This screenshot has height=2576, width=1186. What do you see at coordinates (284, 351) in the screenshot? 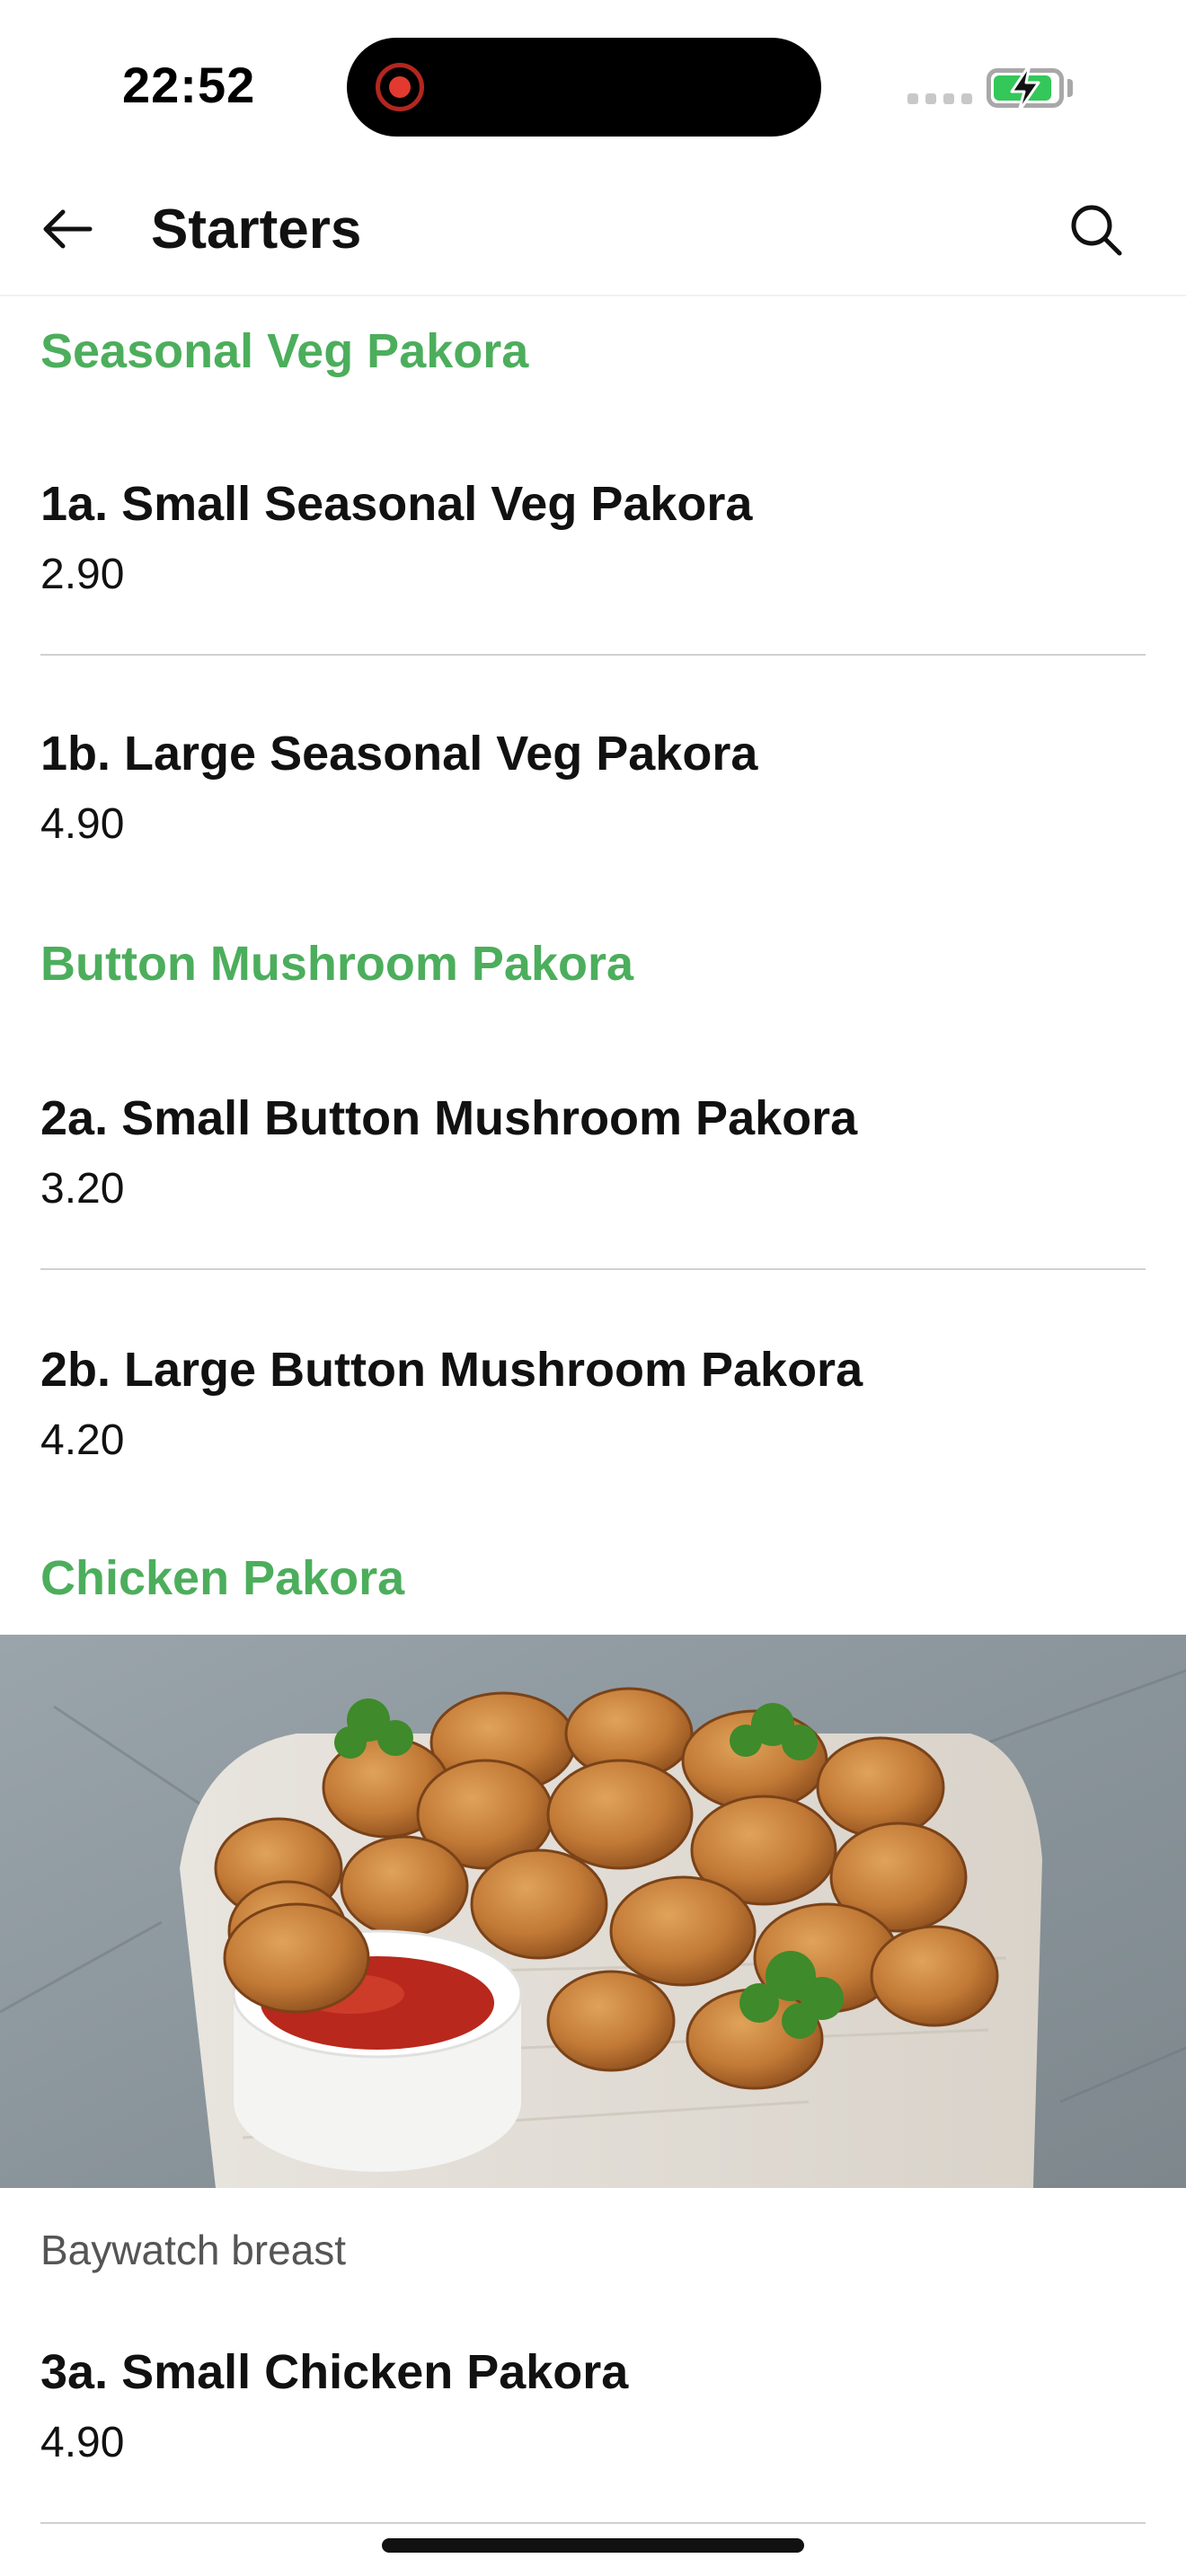
I see `section-title-seasonal-veg-pakora: Seasonal Veg Pakora` at bounding box center [284, 351].